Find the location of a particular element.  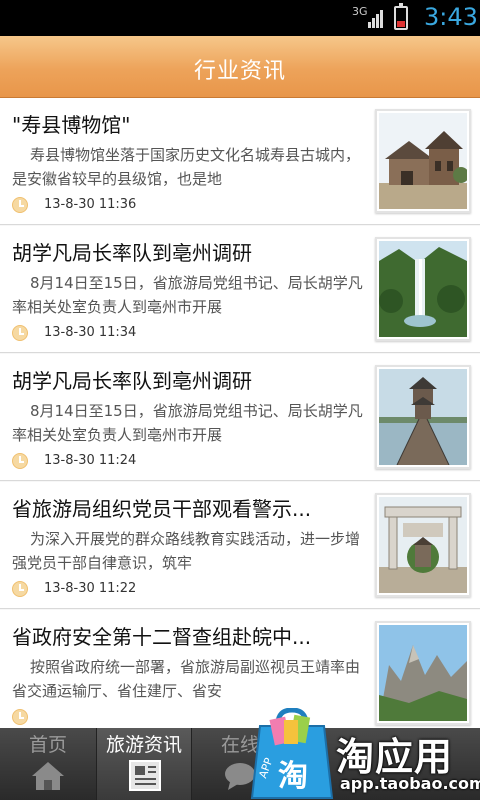

home-icon is located at coordinates (48, 776).